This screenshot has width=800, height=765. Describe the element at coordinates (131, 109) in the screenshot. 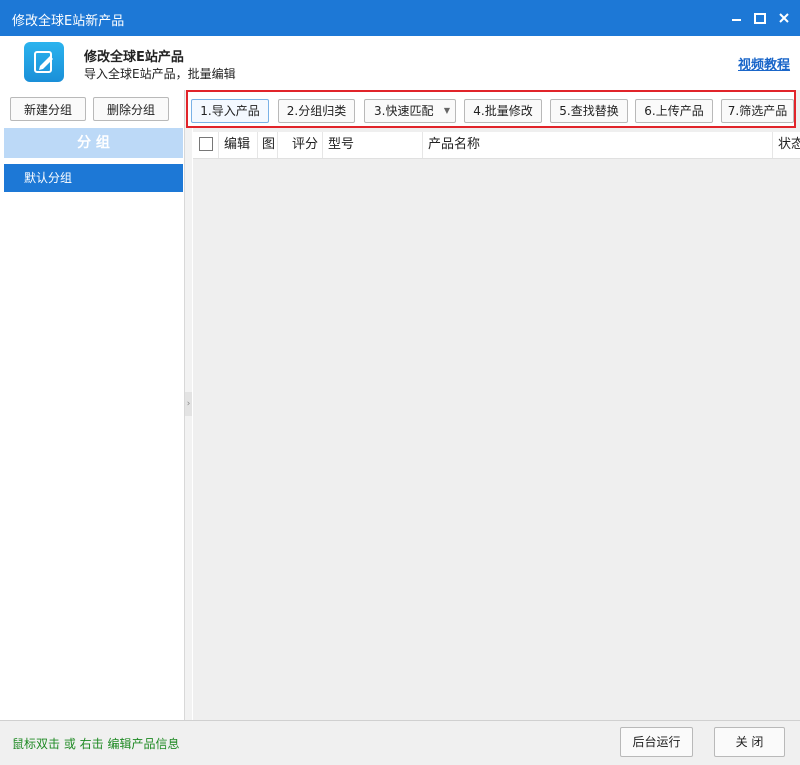

I see `delete-group-button: 删除分组` at that location.